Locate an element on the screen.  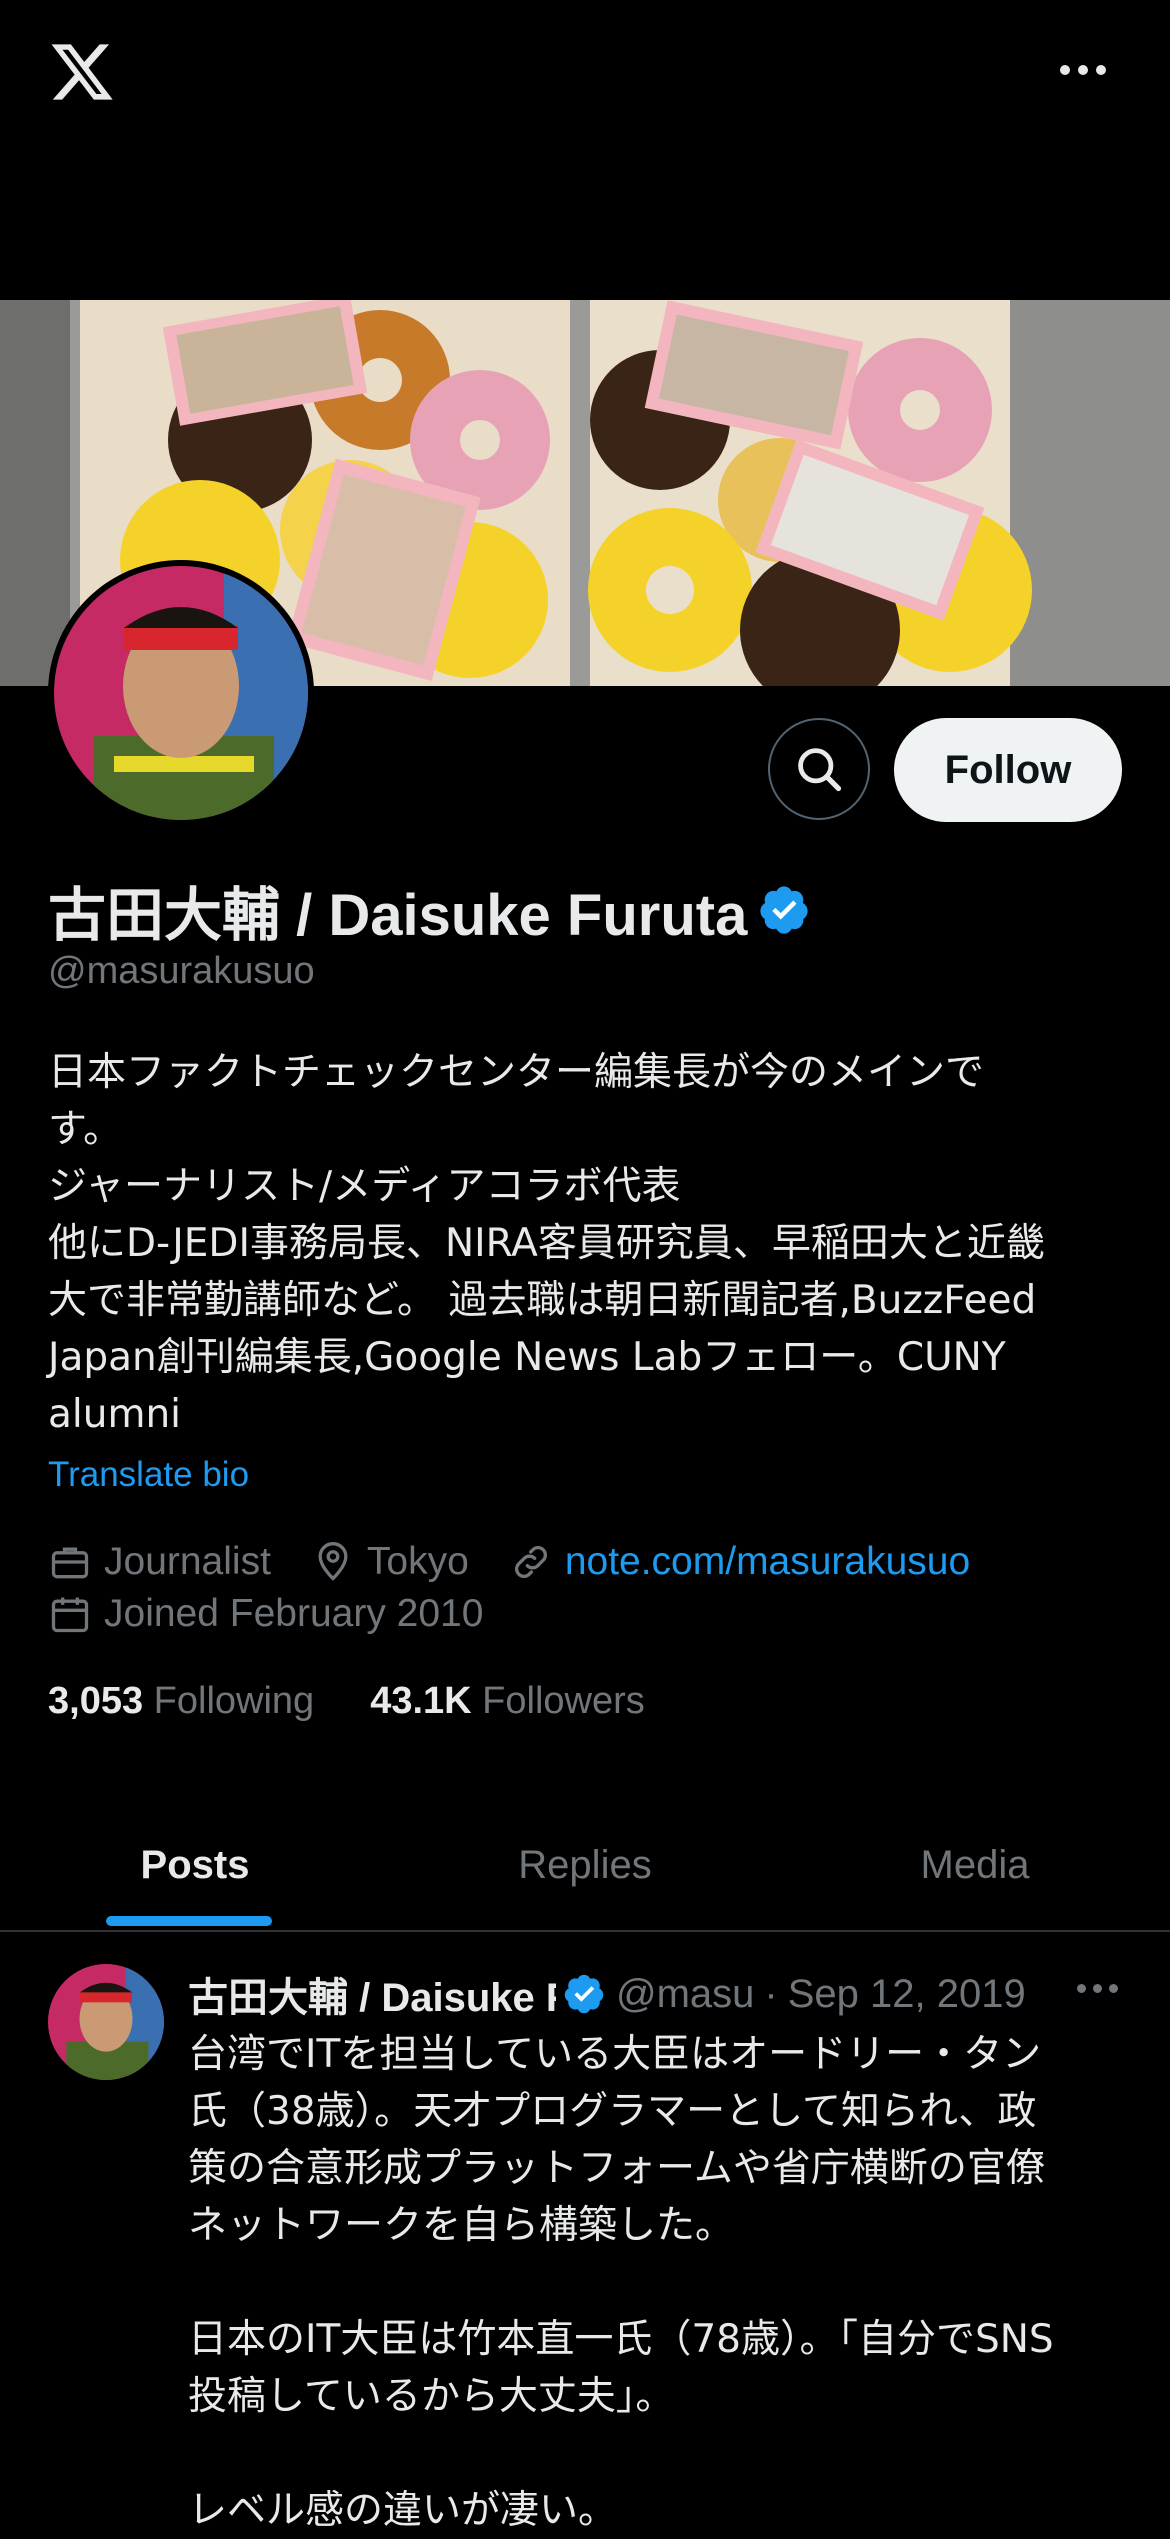
calendar-icon is located at coordinates (70, 1615).